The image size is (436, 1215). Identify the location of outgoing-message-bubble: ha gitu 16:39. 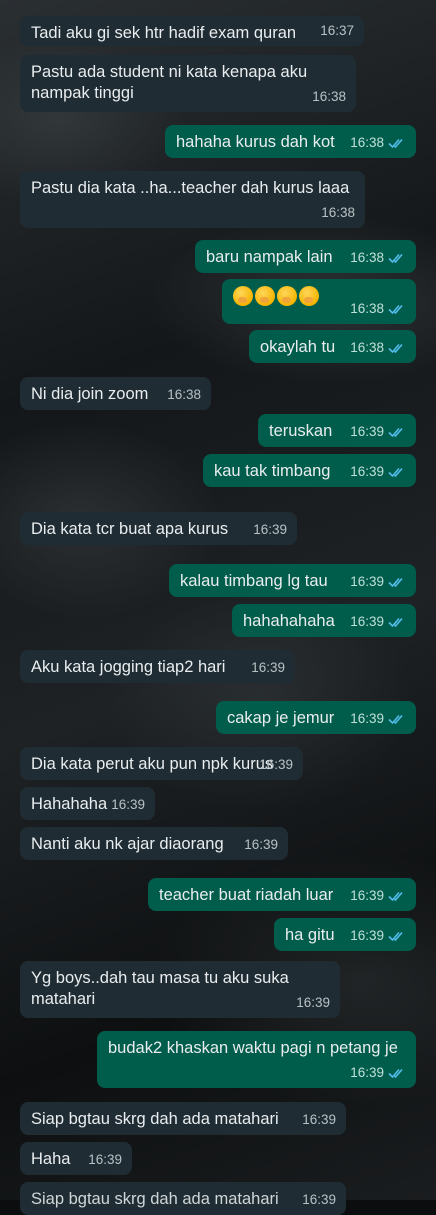
(345, 934).